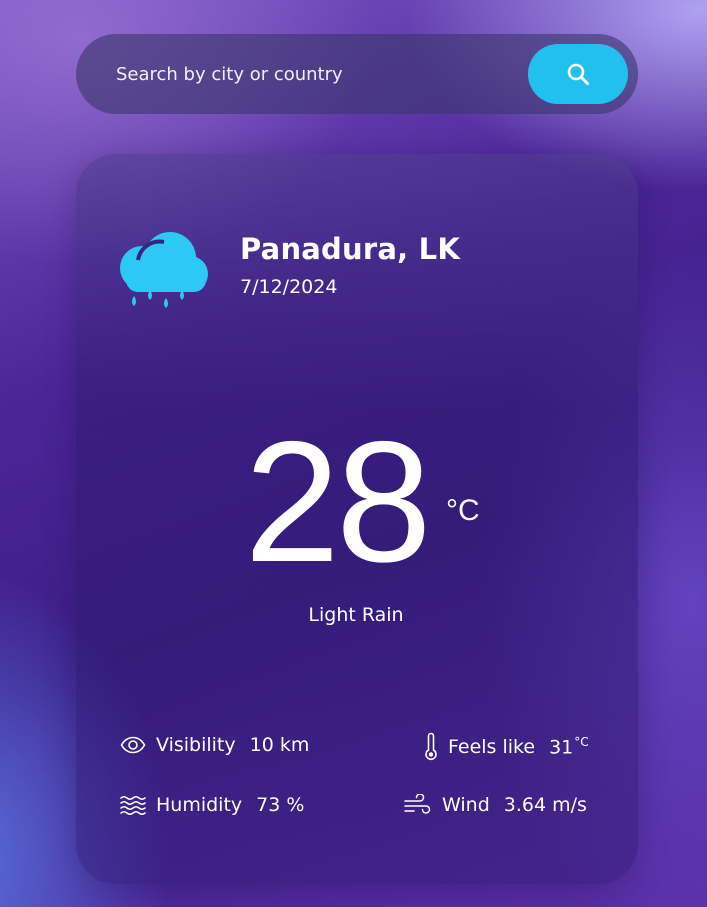  I want to click on humidity-label: Humidity, so click(199, 805).